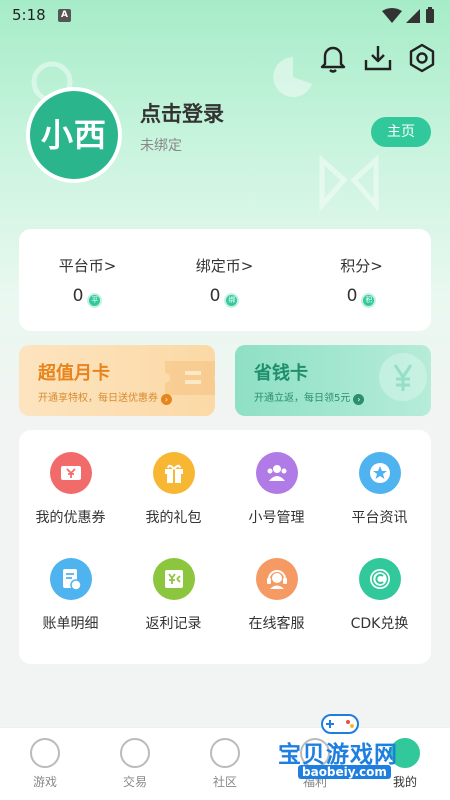  What do you see at coordinates (74, 135) in the screenshot?
I see `avatar: 小西` at bounding box center [74, 135].